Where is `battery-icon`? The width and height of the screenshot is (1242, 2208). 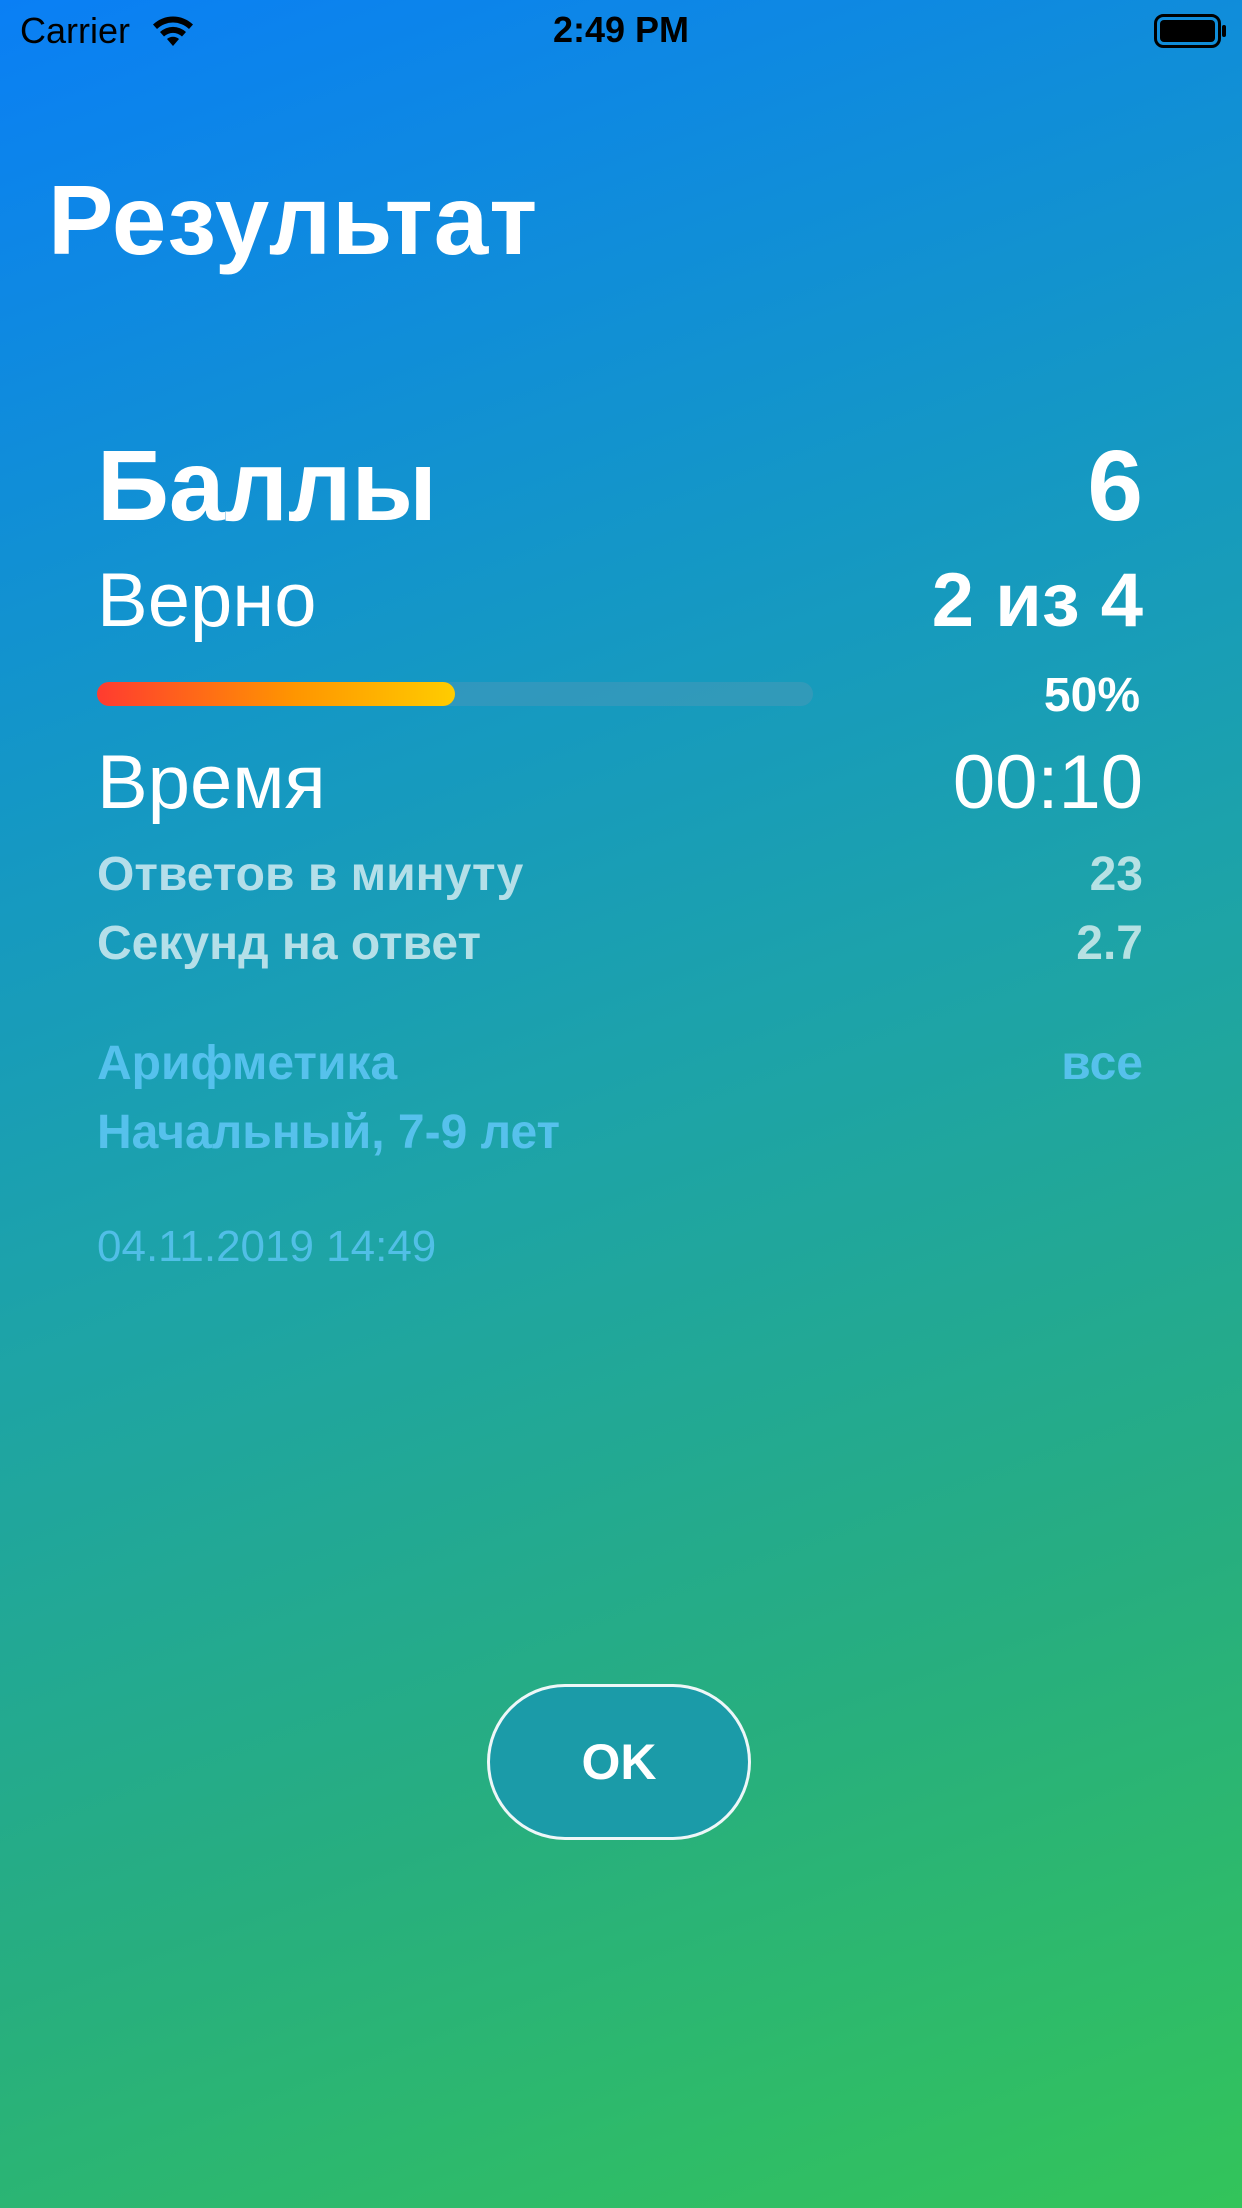 battery-icon is located at coordinates (1190, 31).